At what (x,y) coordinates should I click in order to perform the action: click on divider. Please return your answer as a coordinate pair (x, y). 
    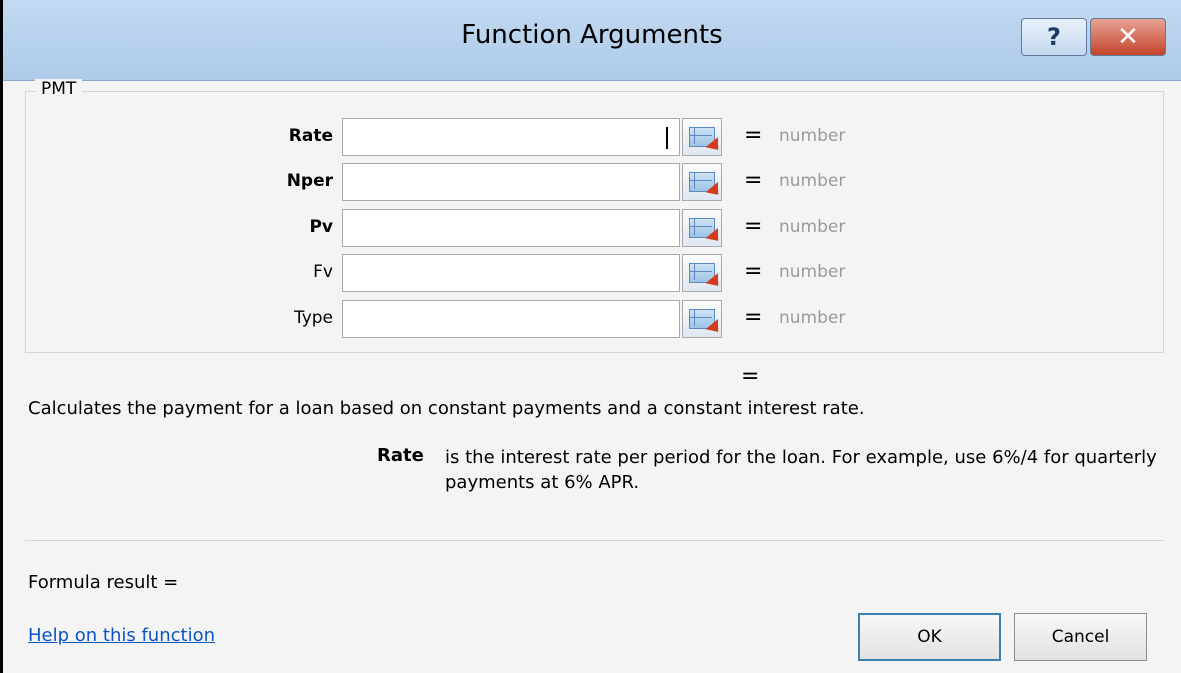
    Looking at the image, I should click on (594, 540).